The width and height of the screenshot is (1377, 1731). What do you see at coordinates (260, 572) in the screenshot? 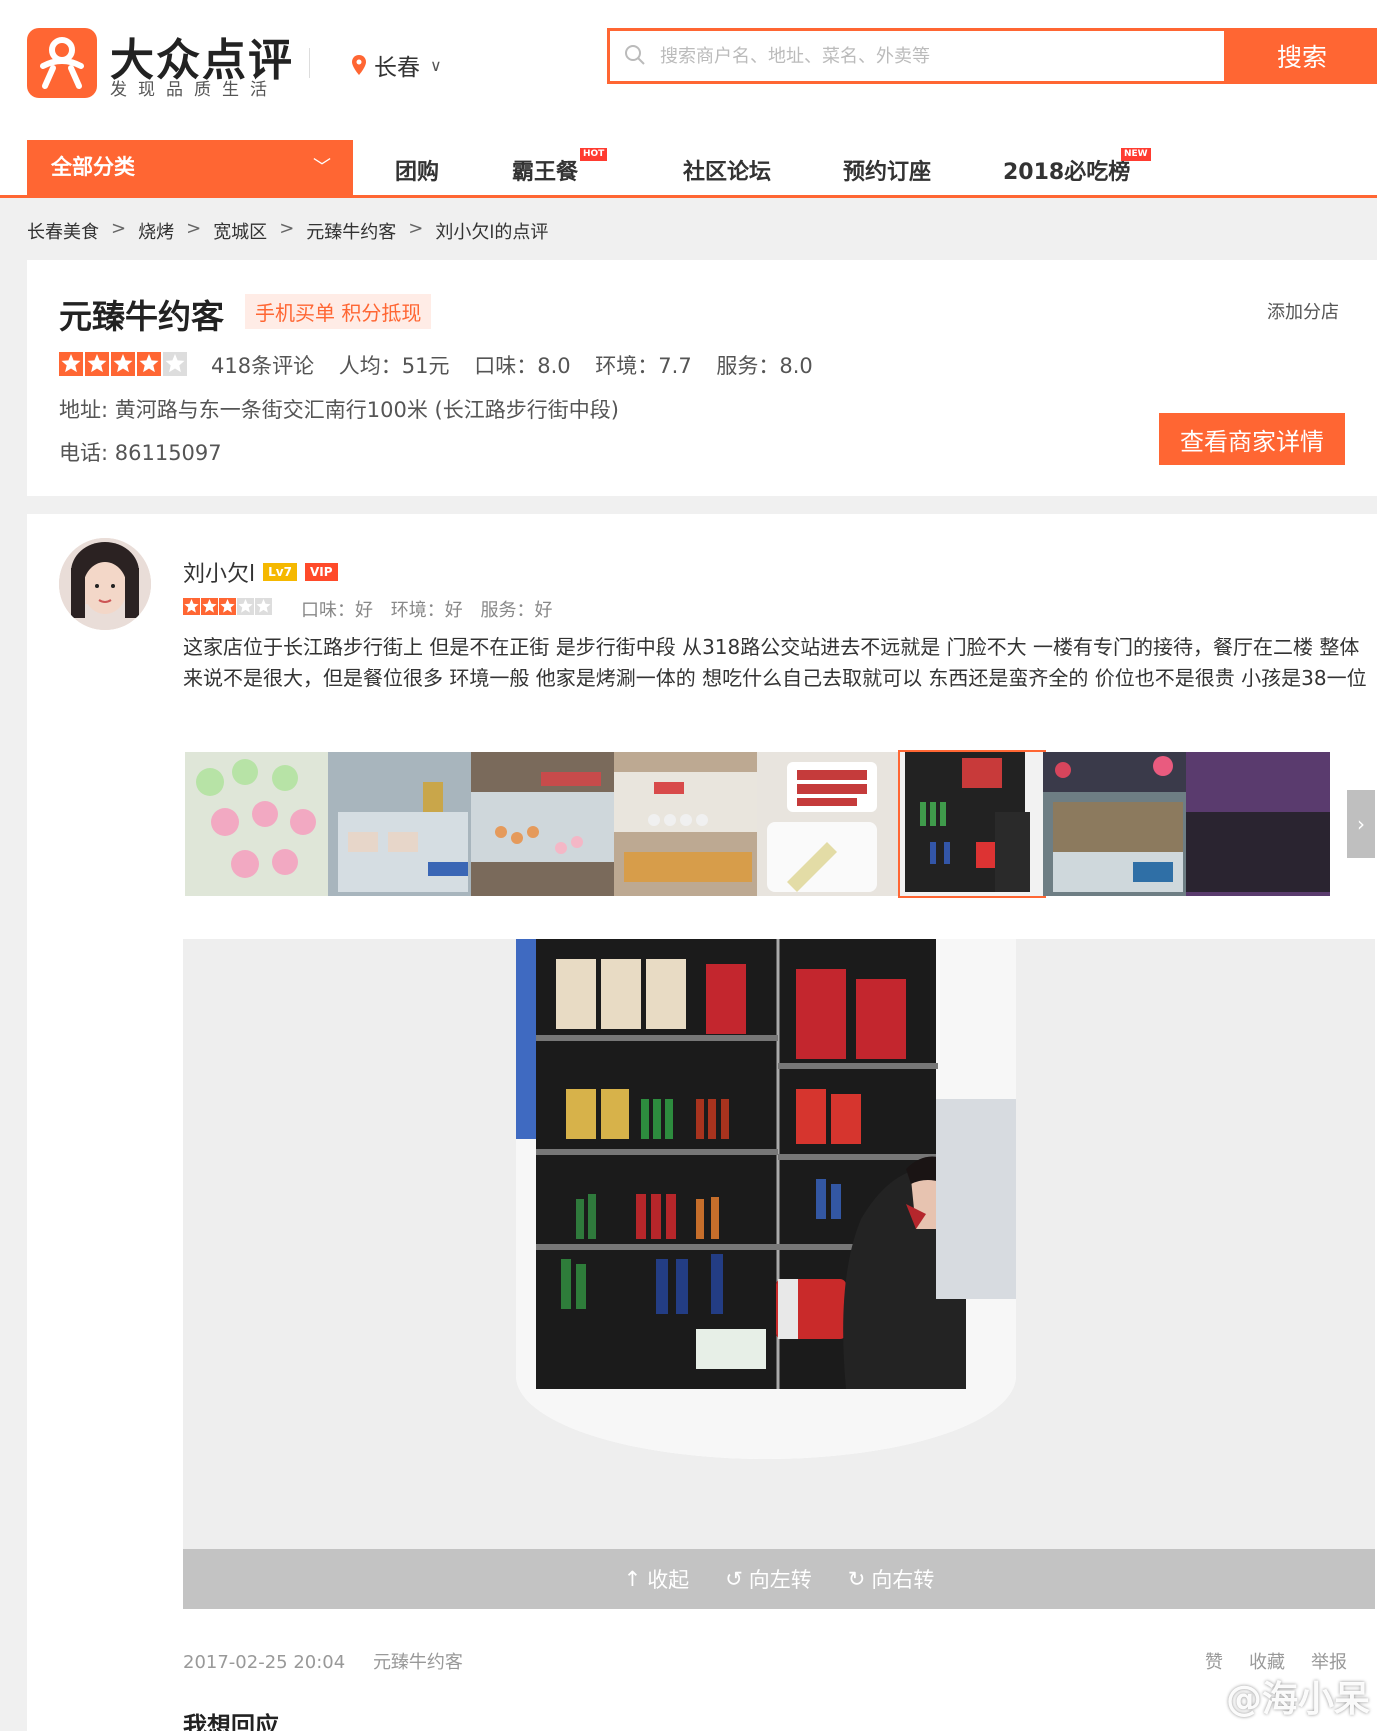
I see `review-author: 刘小欠l Lv7 VIP` at bounding box center [260, 572].